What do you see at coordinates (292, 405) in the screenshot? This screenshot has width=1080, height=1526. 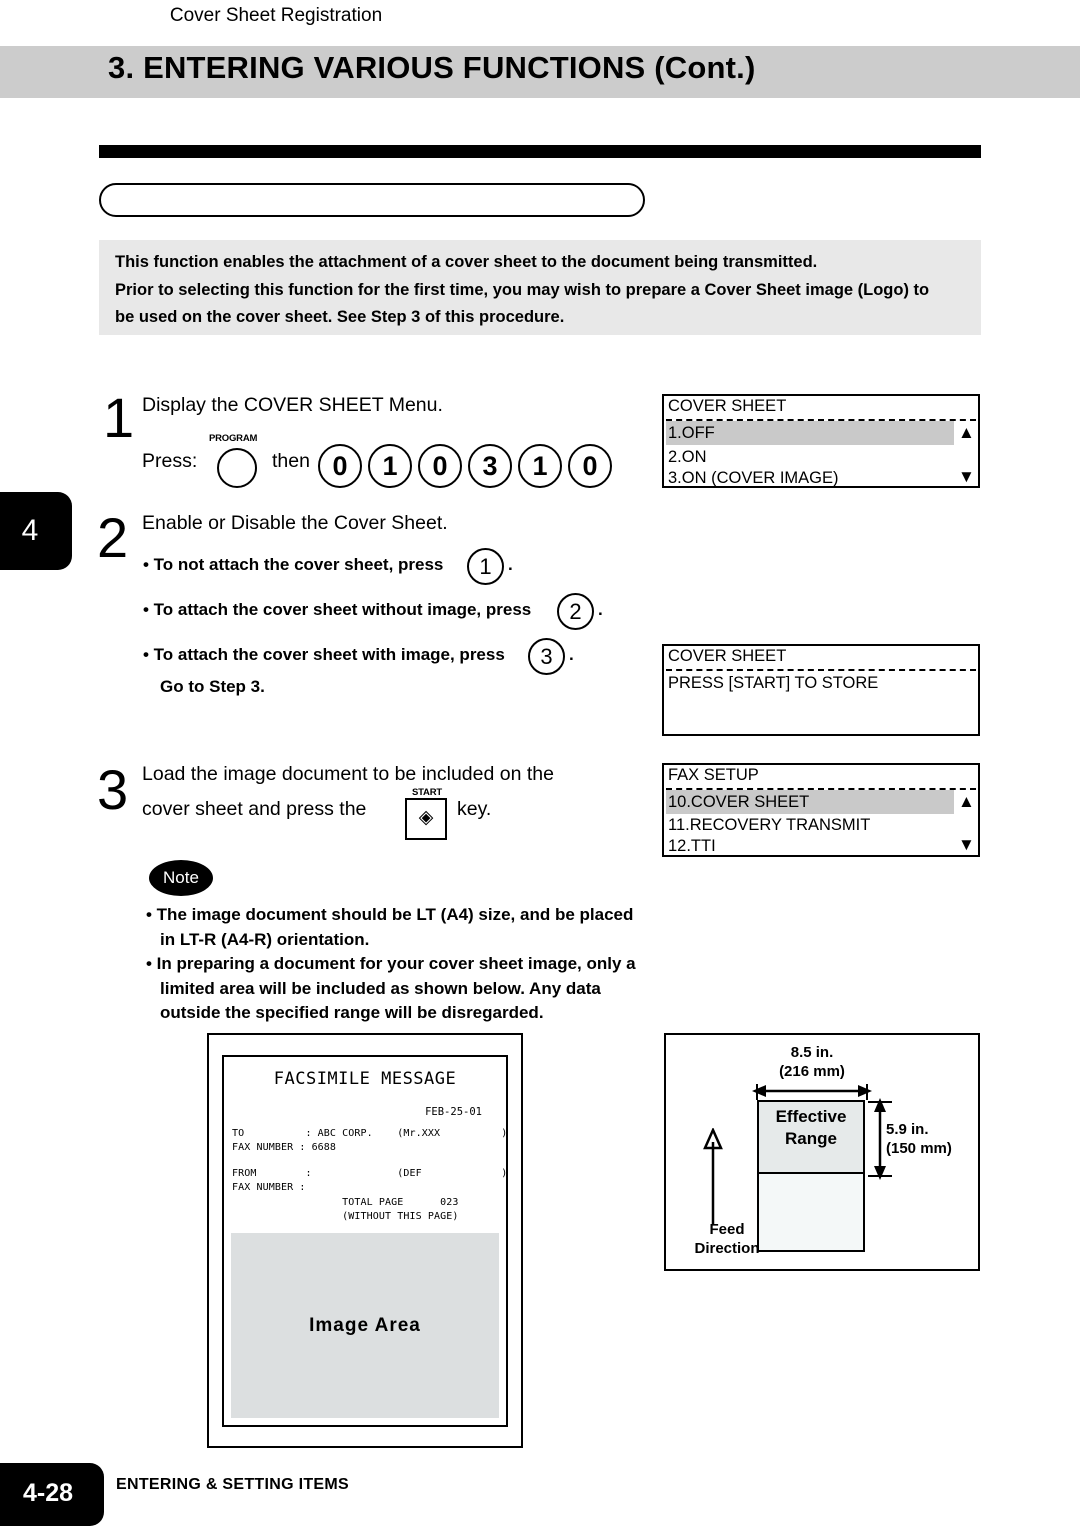 I see `step-1-instruction: Display the COVER SHEET Menu.` at bounding box center [292, 405].